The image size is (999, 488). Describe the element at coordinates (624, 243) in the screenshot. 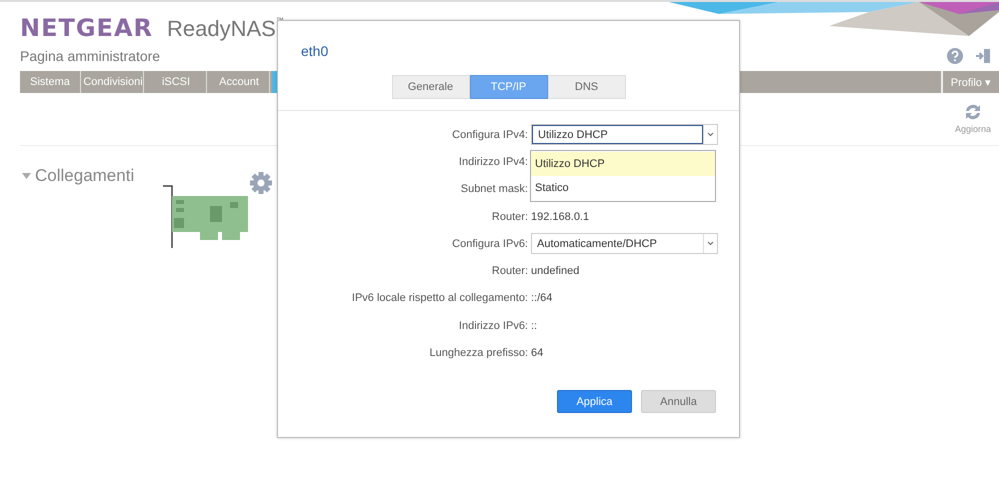

I see `select-field: Automaticamente/DHCP` at that location.